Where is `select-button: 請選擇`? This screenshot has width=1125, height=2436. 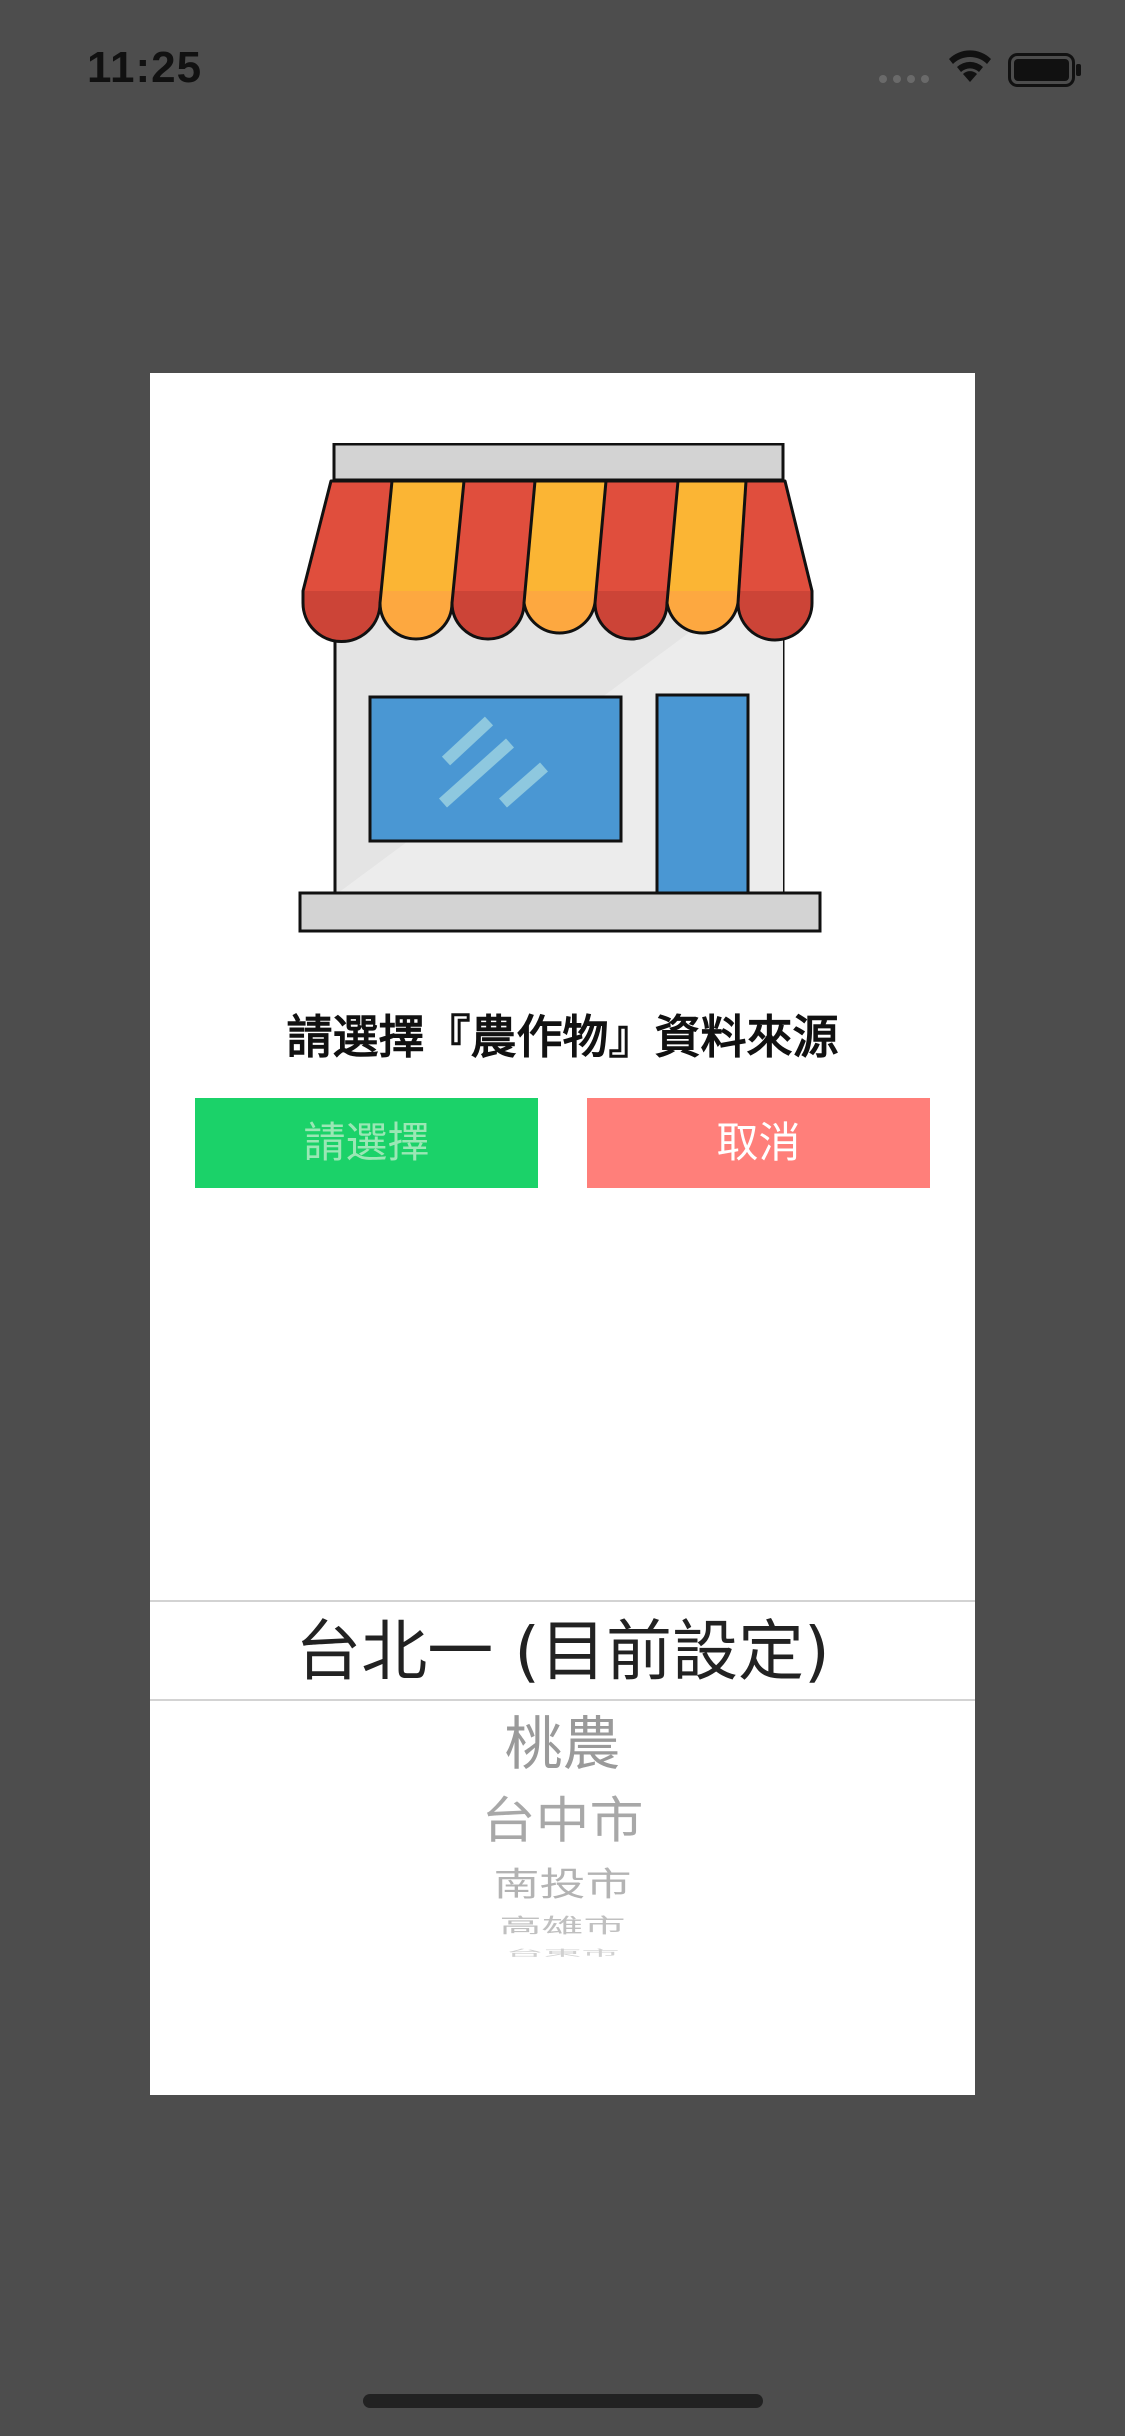
select-button: 請選擇 is located at coordinates (366, 1143).